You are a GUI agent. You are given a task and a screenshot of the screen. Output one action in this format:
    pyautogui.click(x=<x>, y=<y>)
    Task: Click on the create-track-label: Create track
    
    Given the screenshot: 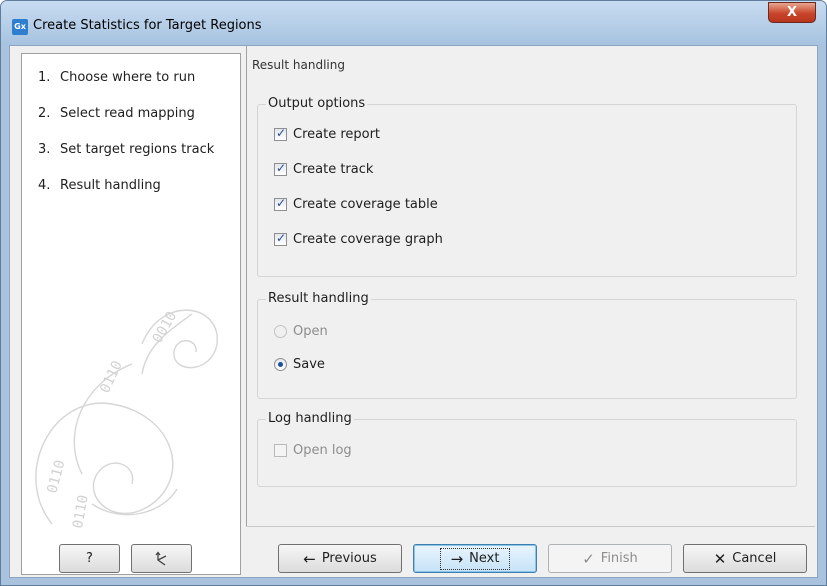 What is the action you would take?
    pyautogui.click(x=333, y=169)
    